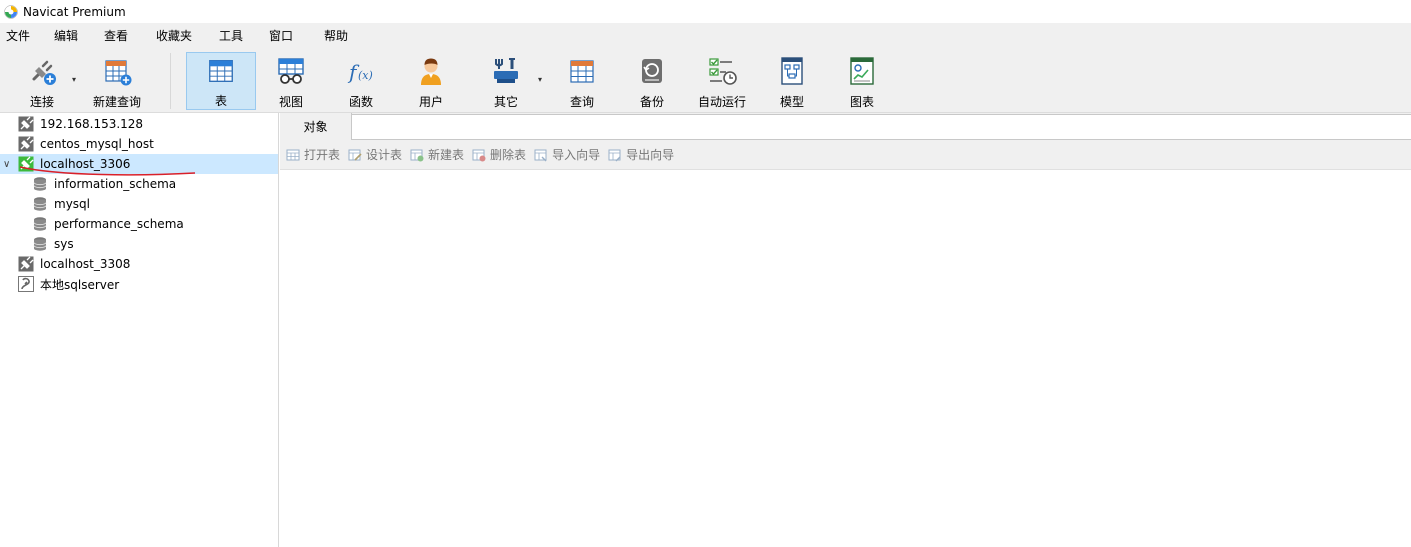 The height and width of the screenshot is (547, 1411). I want to click on tree-item-connection: centos_mysql_host, so click(139, 144).